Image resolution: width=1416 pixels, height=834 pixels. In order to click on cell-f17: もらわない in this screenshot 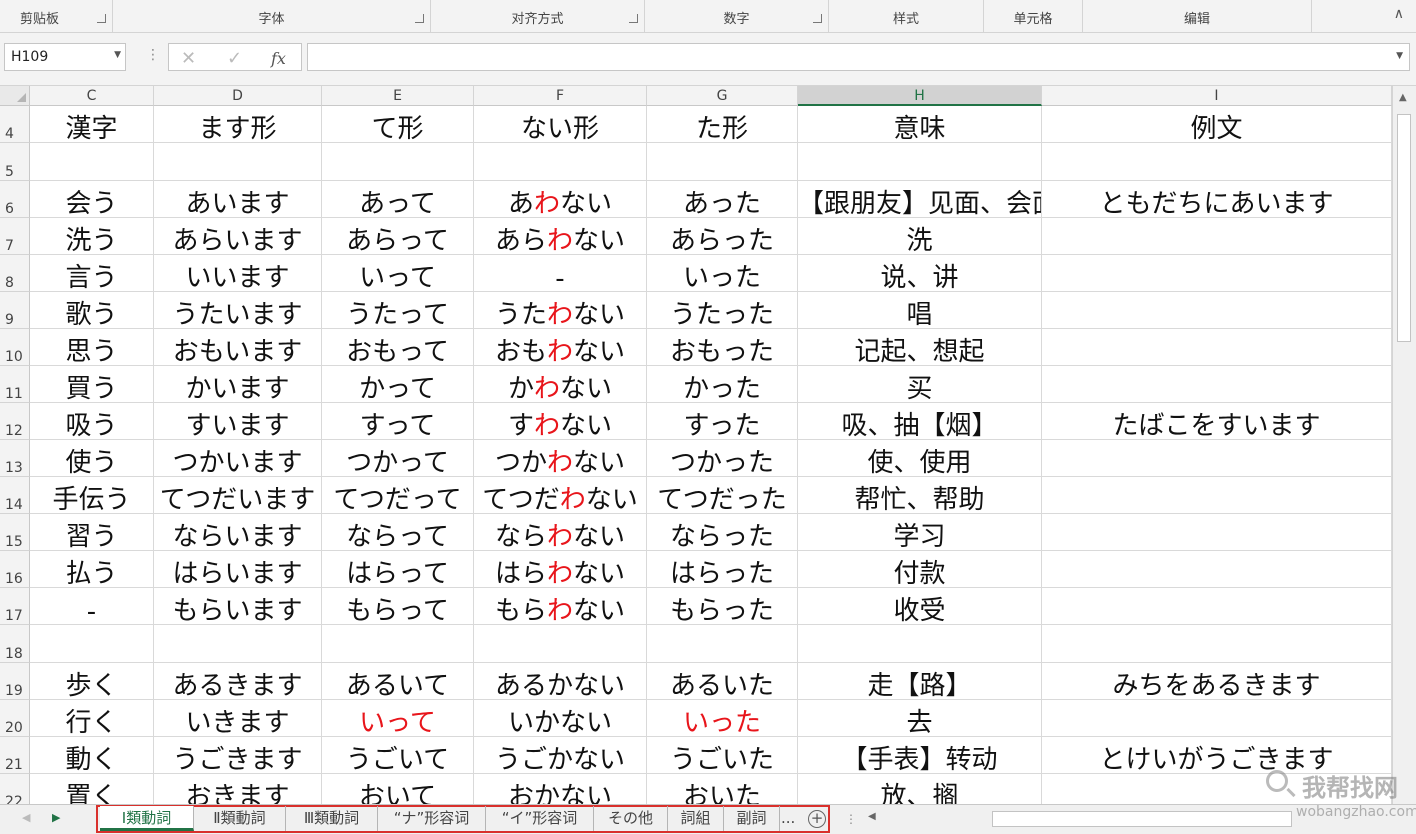, I will do `click(560, 606)`.